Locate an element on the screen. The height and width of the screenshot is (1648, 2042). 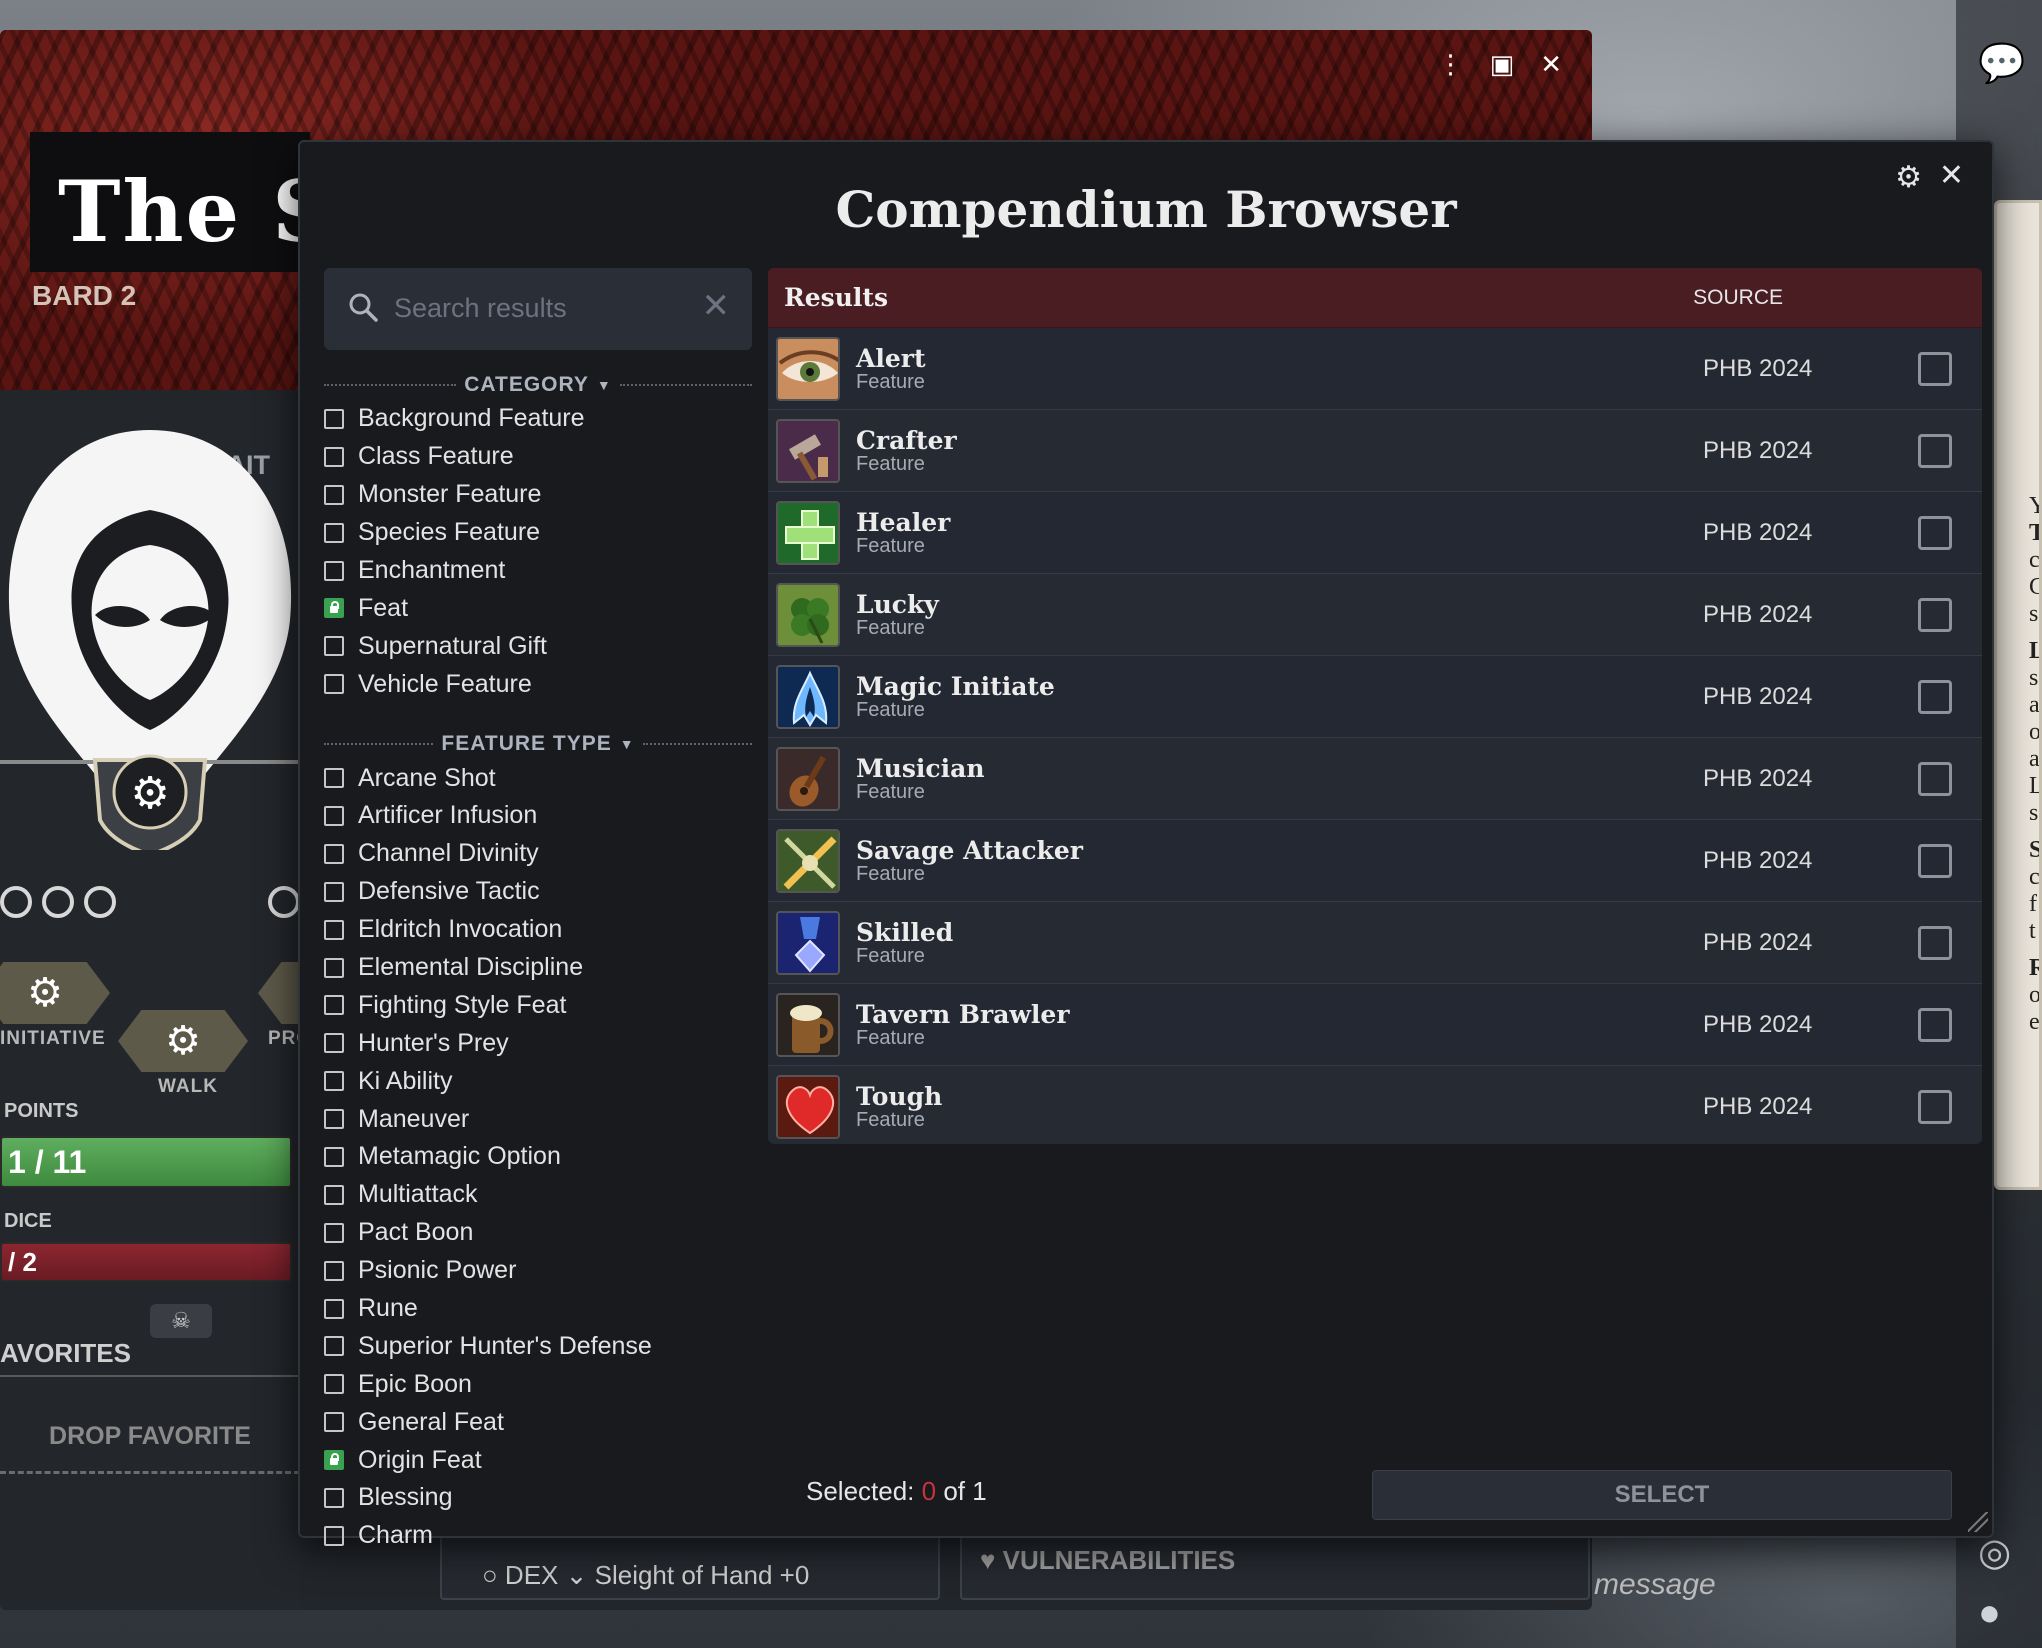
result-row-lucky: Lucky Feature PHB 2024 is located at coordinates (1375, 615).